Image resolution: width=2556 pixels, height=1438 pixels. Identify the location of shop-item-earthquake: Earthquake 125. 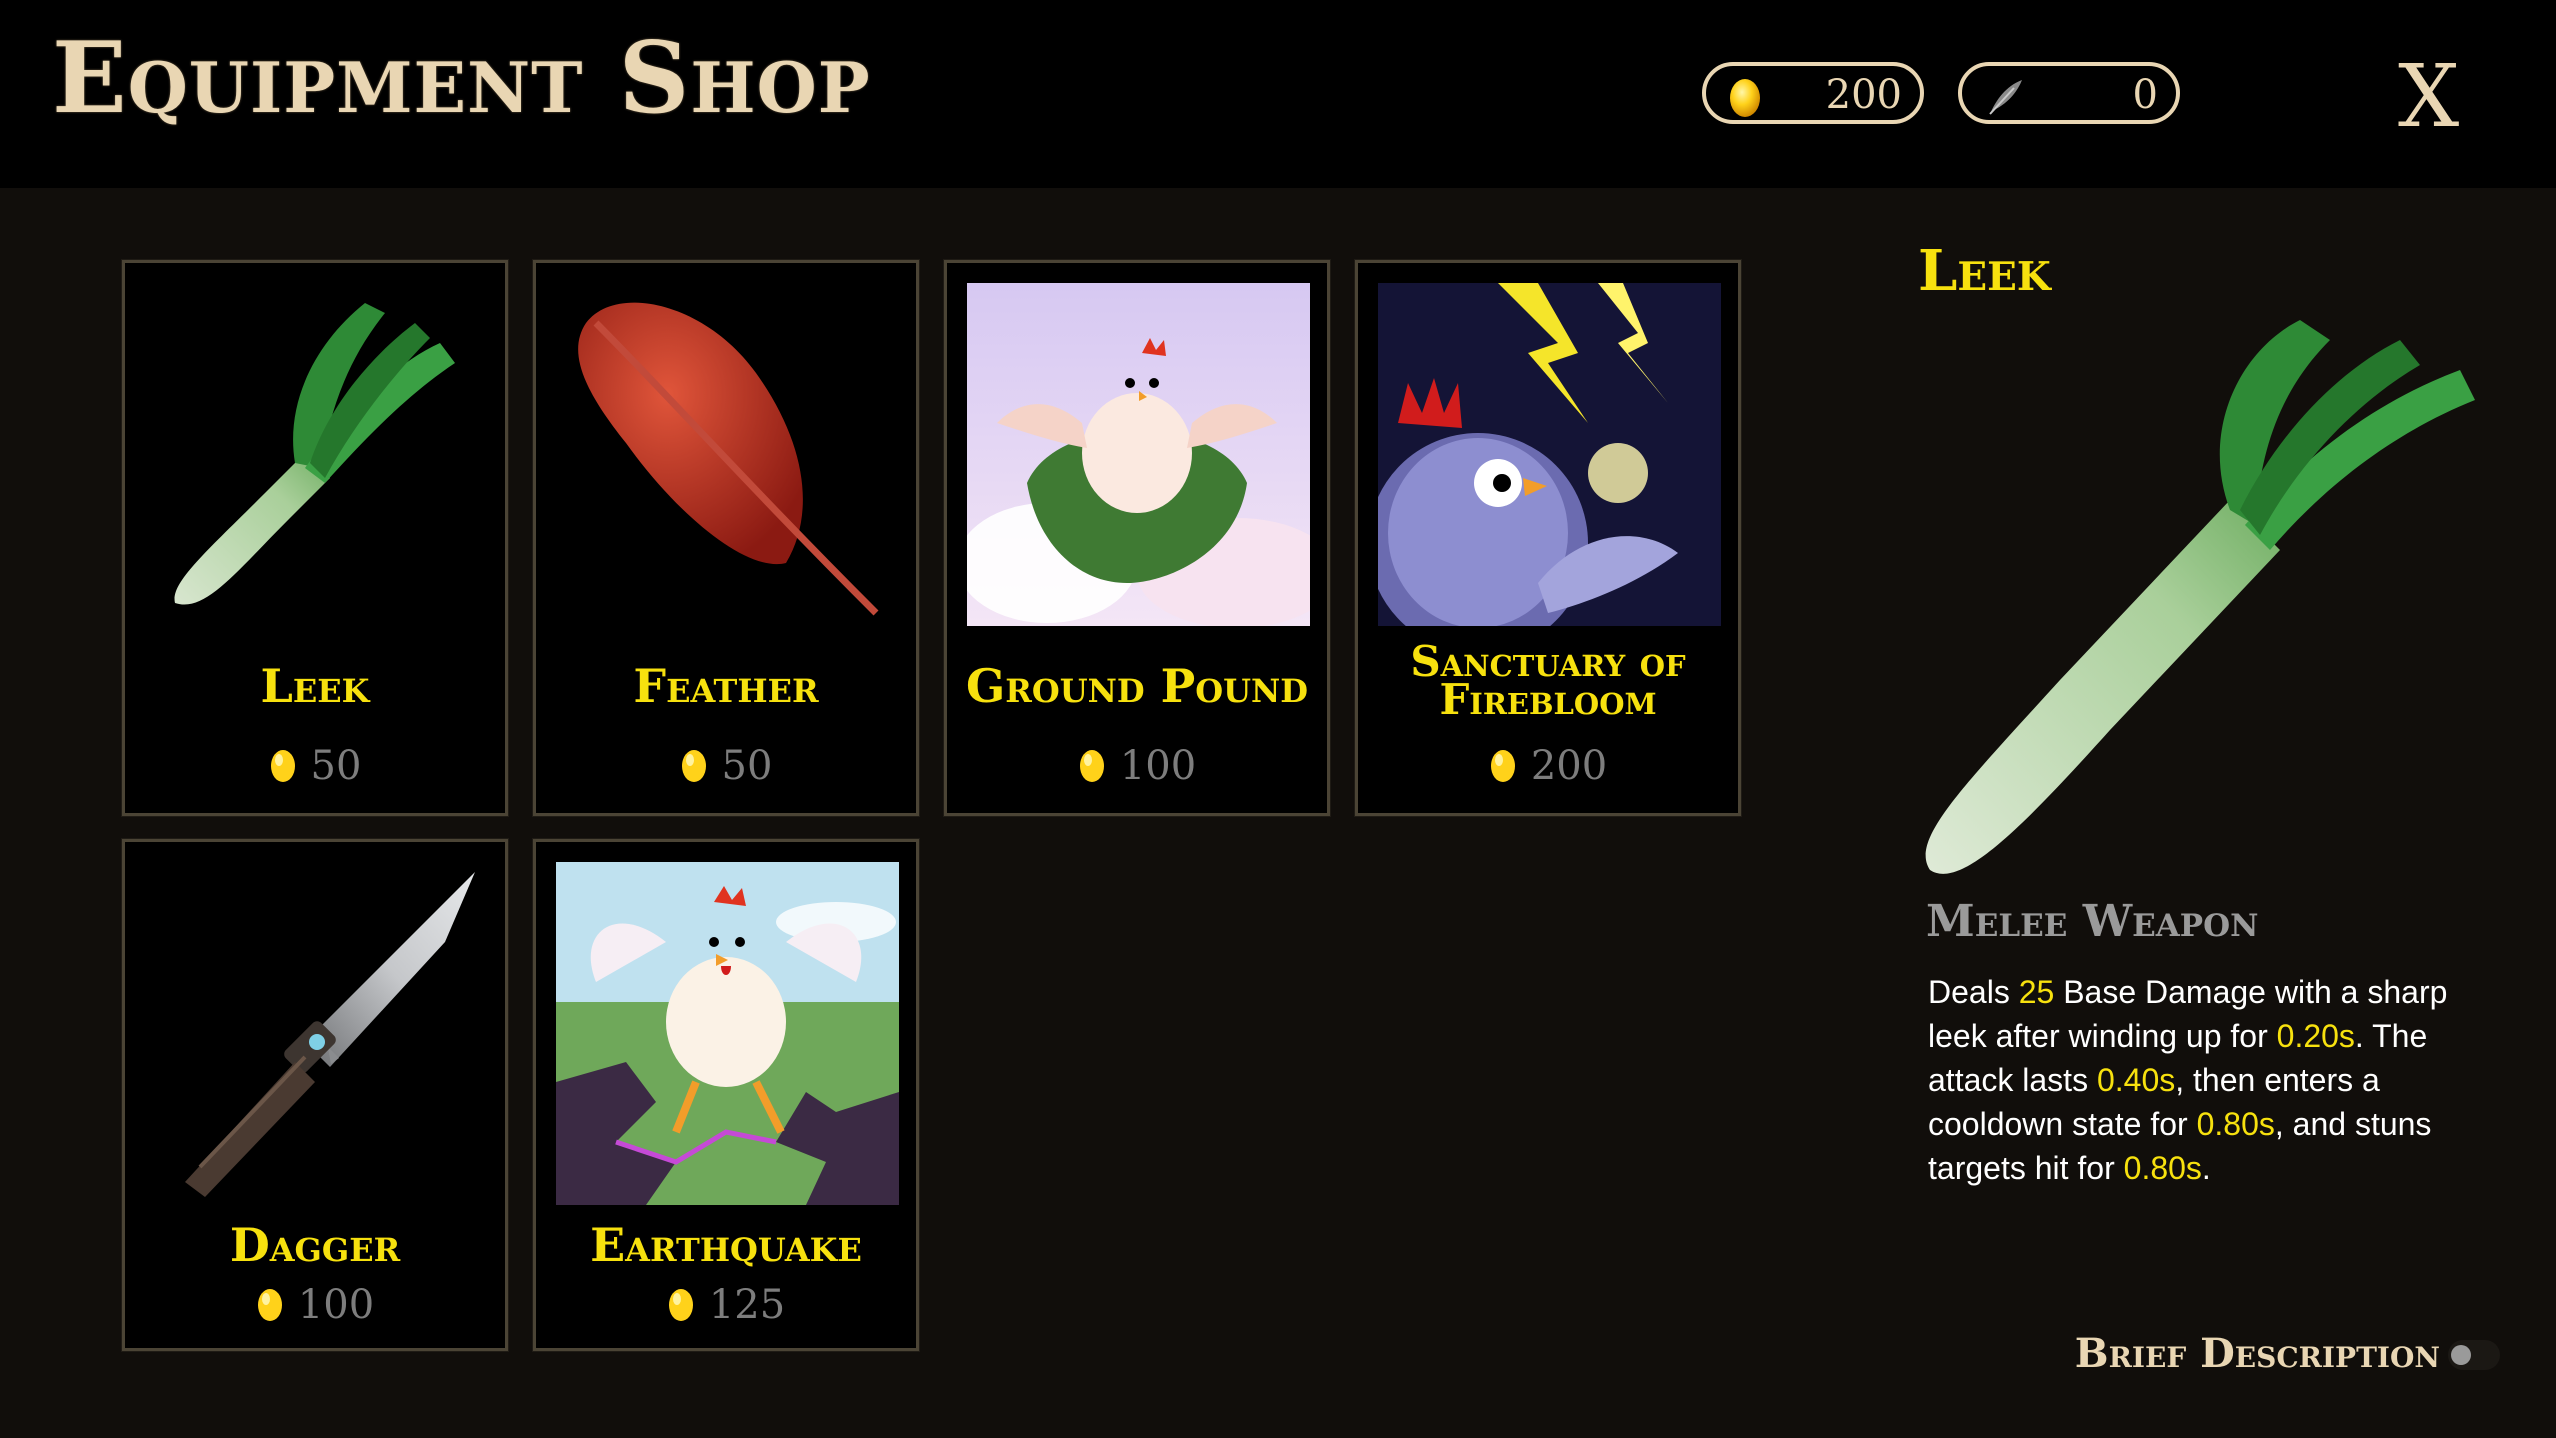
(726, 1095).